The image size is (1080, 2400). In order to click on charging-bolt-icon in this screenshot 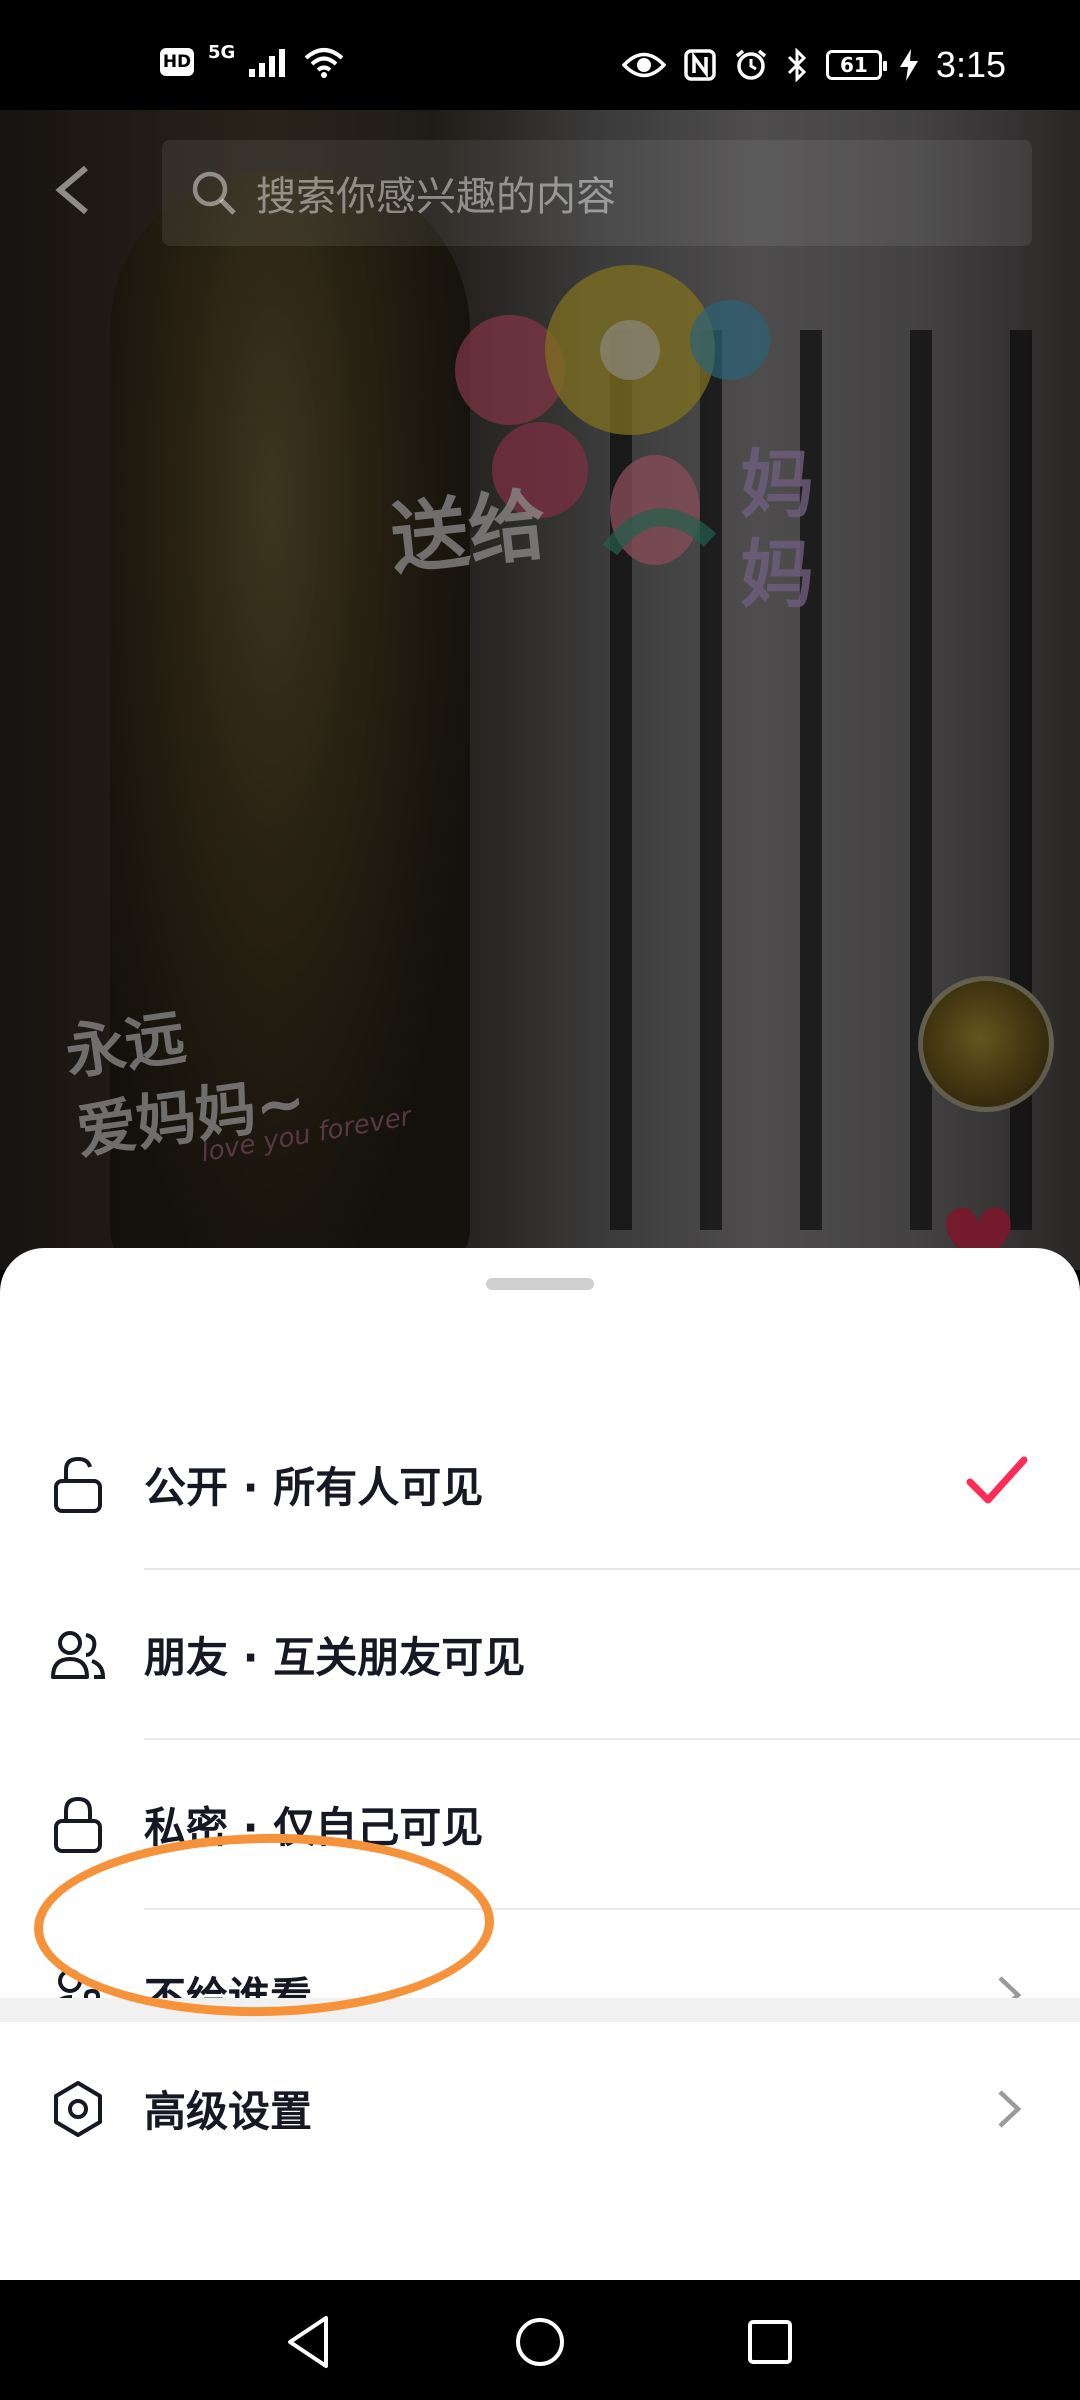, I will do `click(908, 65)`.